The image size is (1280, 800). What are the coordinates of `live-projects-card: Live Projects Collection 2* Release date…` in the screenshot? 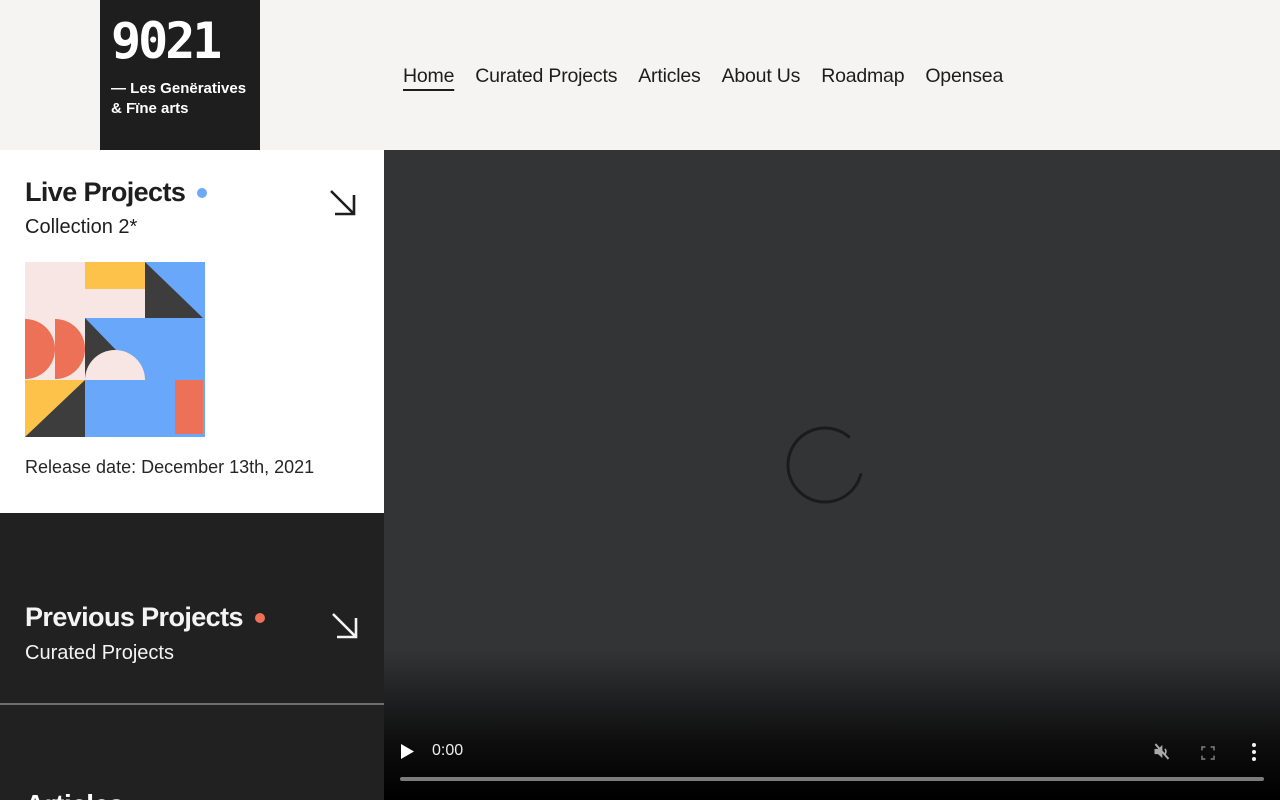 It's located at (192, 331).